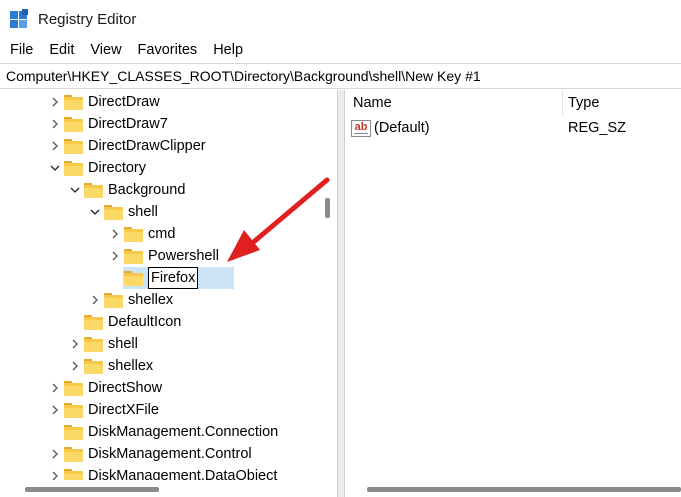  I want to click on tree-item: DirectDraw, so click(104, 102).